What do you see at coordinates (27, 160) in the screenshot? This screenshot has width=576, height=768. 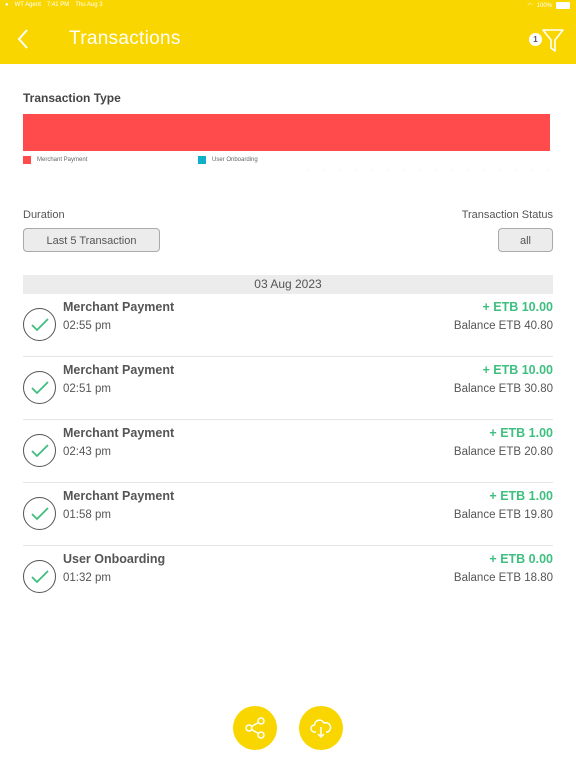 I see `legend-swatch-red` at bounding box center [27, 160].